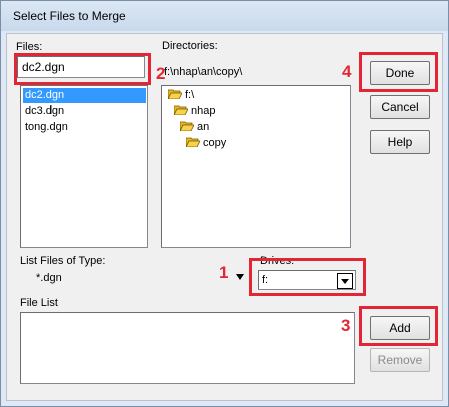 This screenshot has height=407, width=449. What do you see at coordinates (84, 166) in the screenshot?
I see `files-listbox: dc2.dgn dc3.dgn tong.dgn` at bounding box center [84, 166].